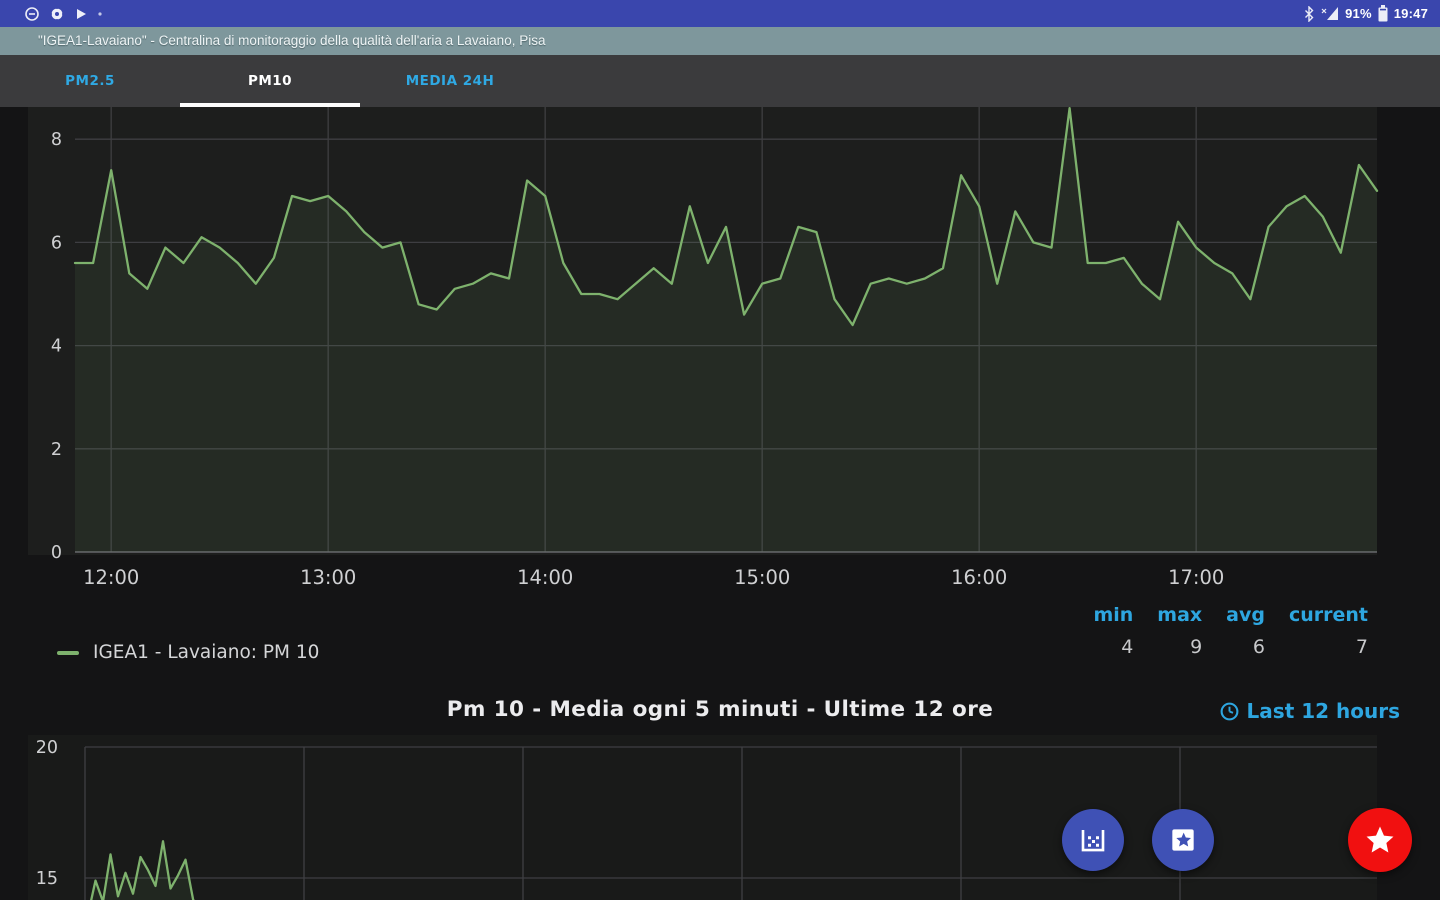 This screenshot has height=900, width=1440. I want to click on status-bar-system: 91% 19:47, so click(1365, 13).